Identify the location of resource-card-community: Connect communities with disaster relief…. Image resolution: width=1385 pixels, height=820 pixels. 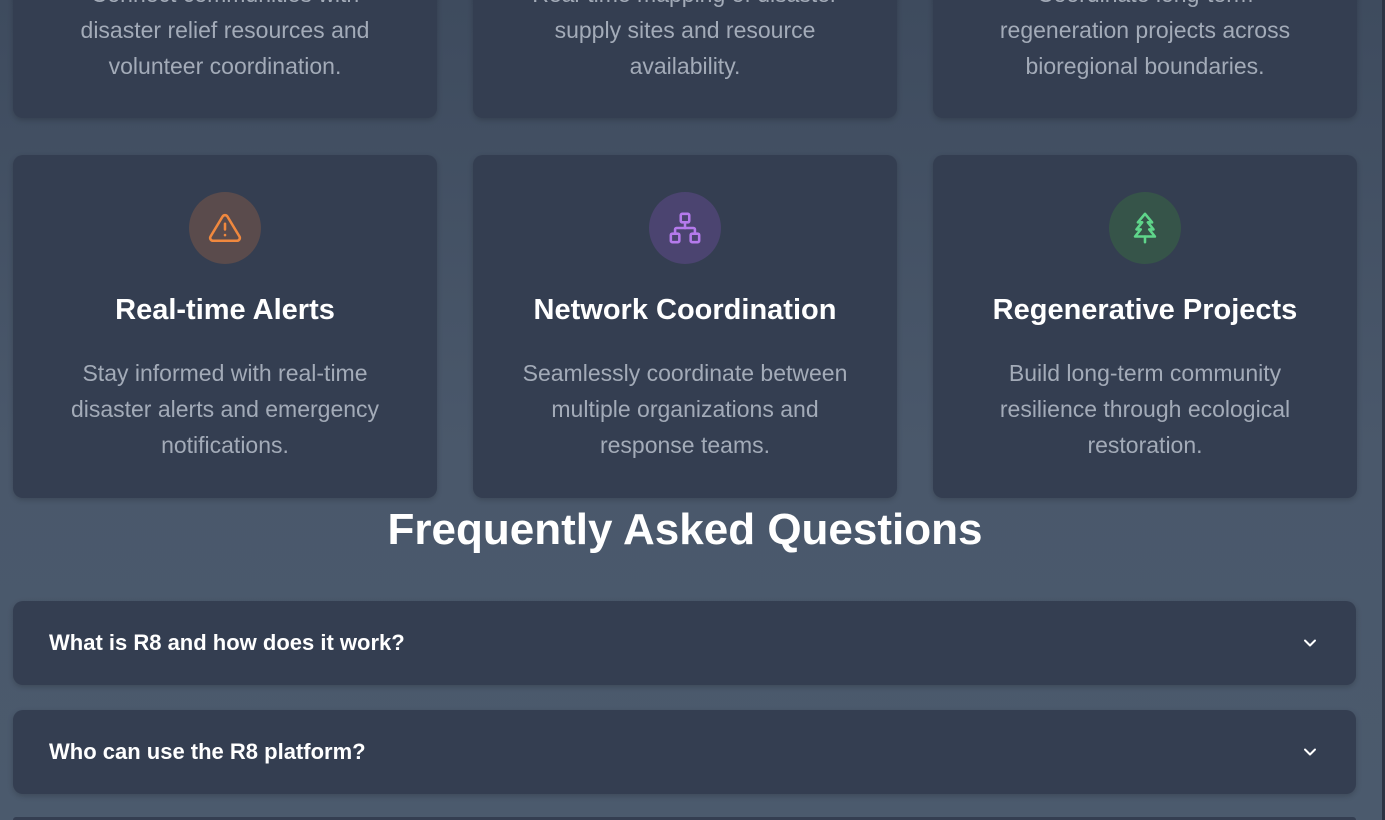
(225, 59).